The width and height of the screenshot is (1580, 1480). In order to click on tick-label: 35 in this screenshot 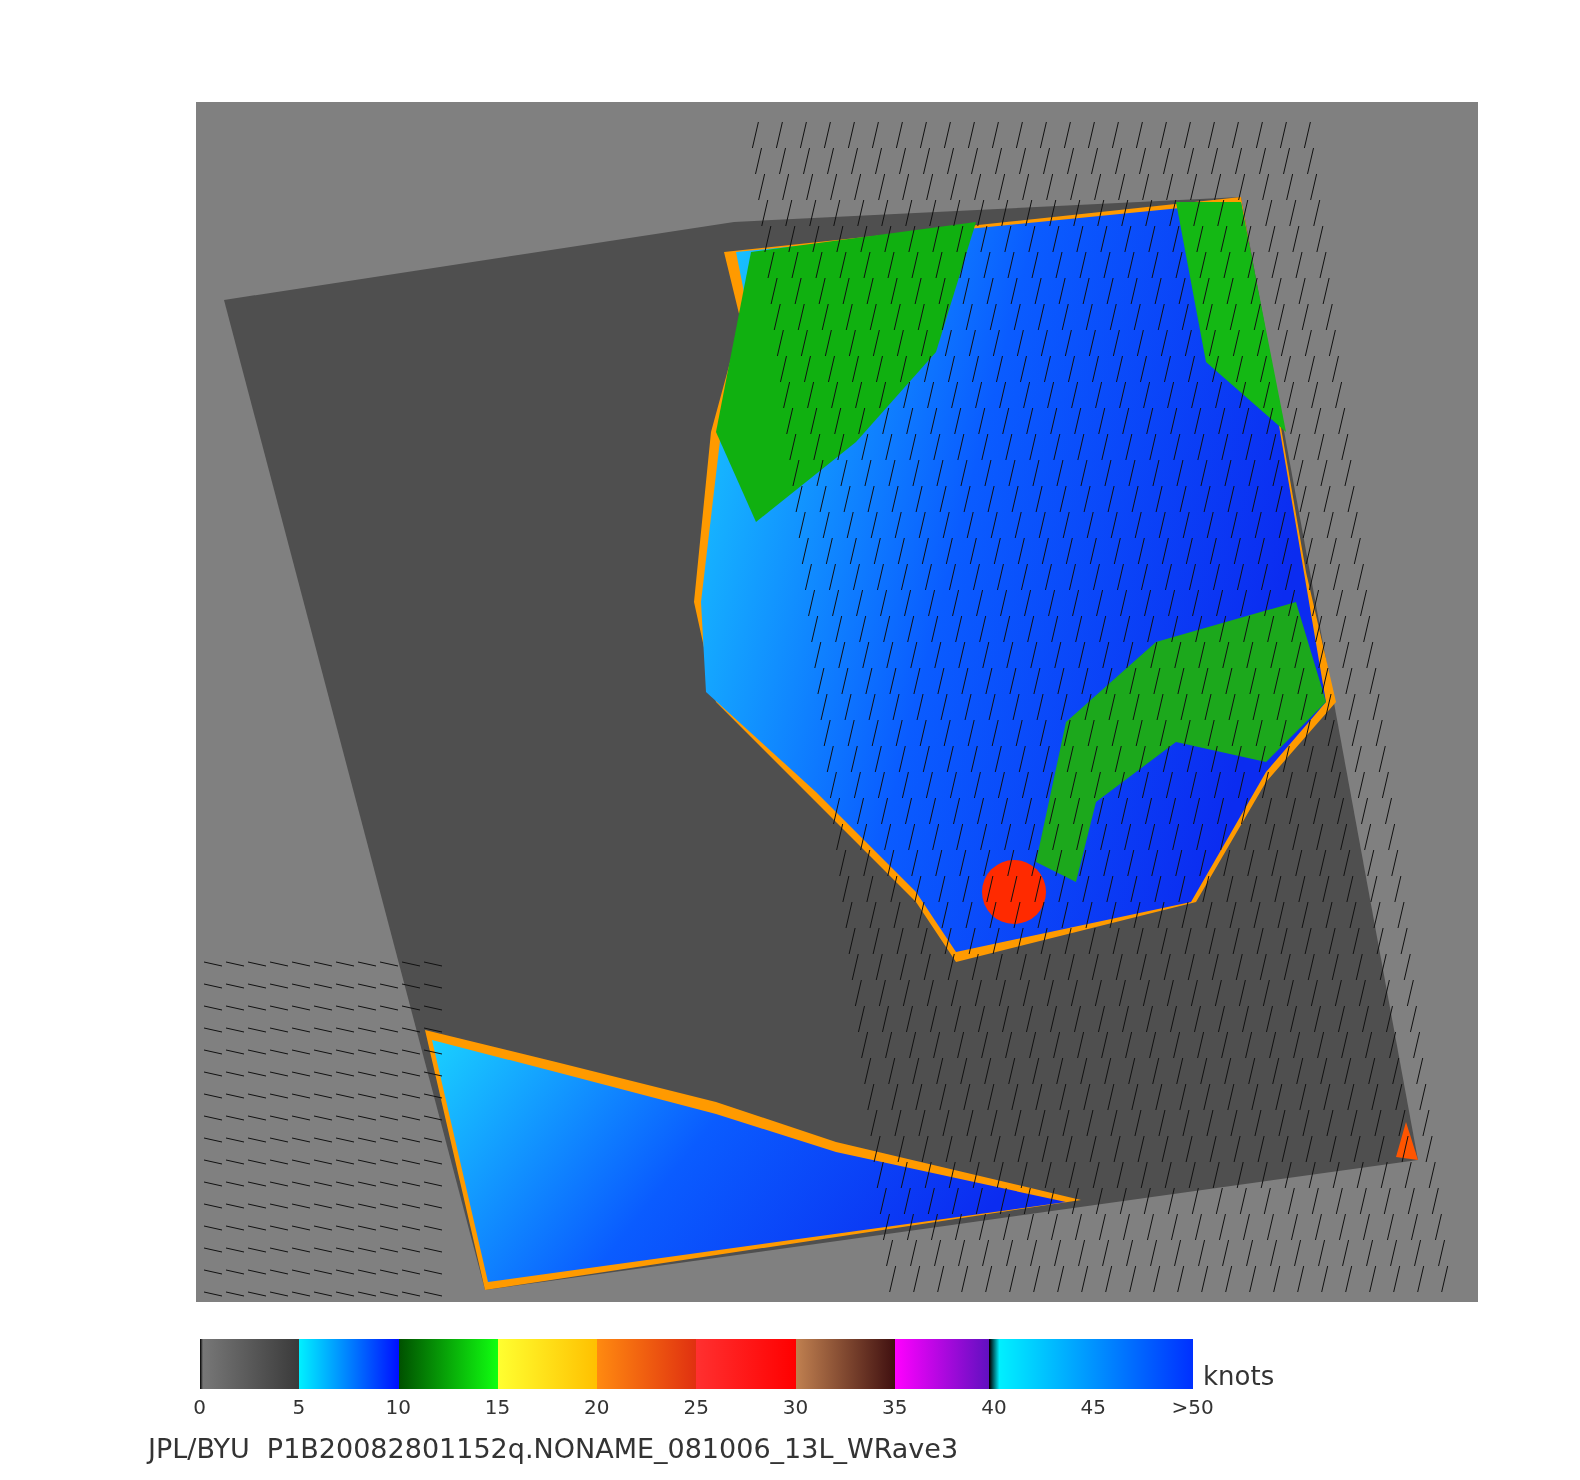, I will do `click(895, 1407)`.